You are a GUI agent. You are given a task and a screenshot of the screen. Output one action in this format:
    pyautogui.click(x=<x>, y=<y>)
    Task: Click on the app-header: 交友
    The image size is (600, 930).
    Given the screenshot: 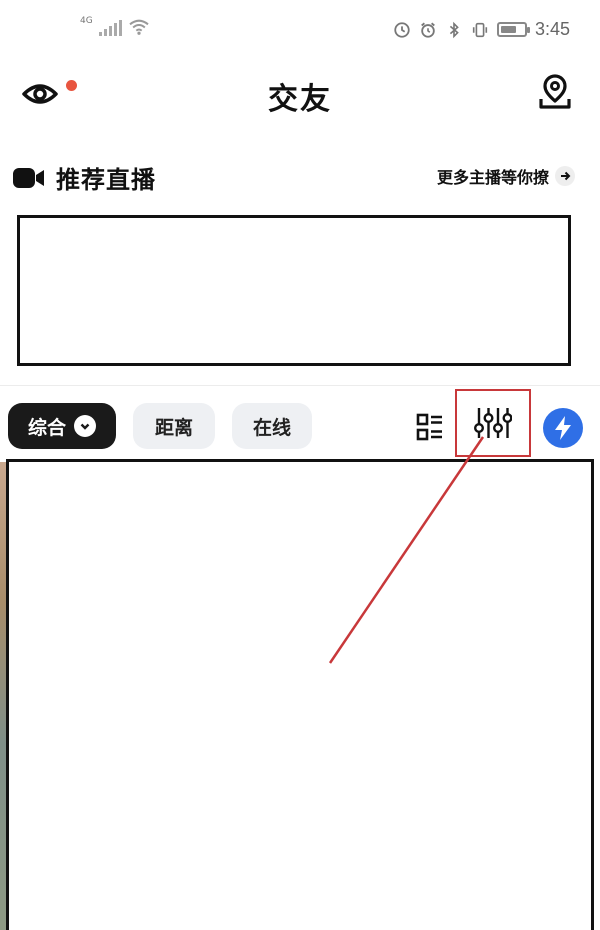 What is the action you would take?
    pyautogui.click(x=300, y=95)
    